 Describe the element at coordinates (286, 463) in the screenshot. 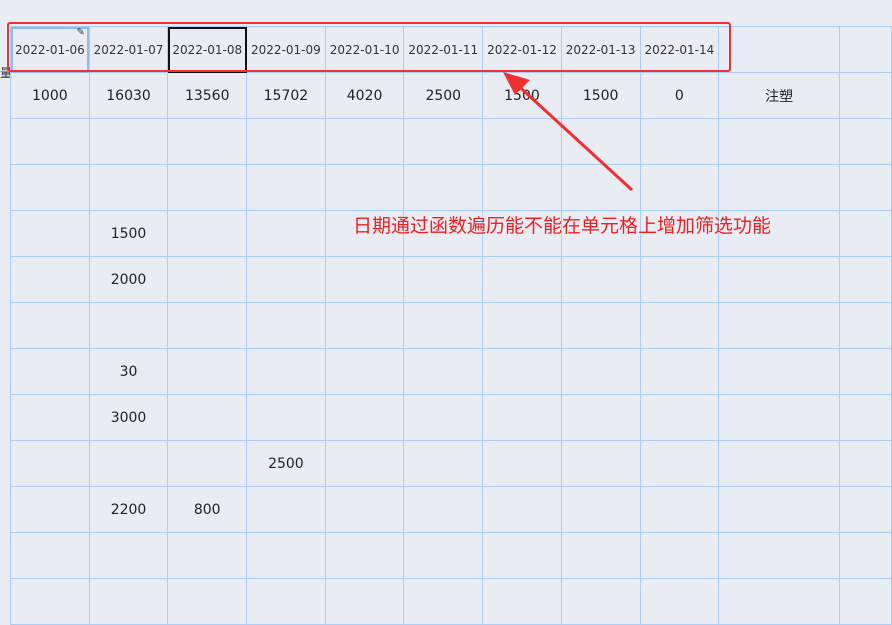

I see `cell: 2500` at that location.